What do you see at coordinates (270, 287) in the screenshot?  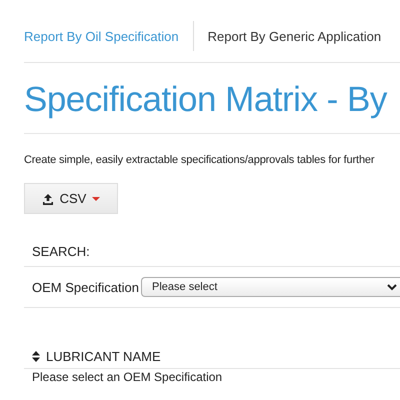 I see `oem-specification-select: Please select` at bounding box center [270, 287].